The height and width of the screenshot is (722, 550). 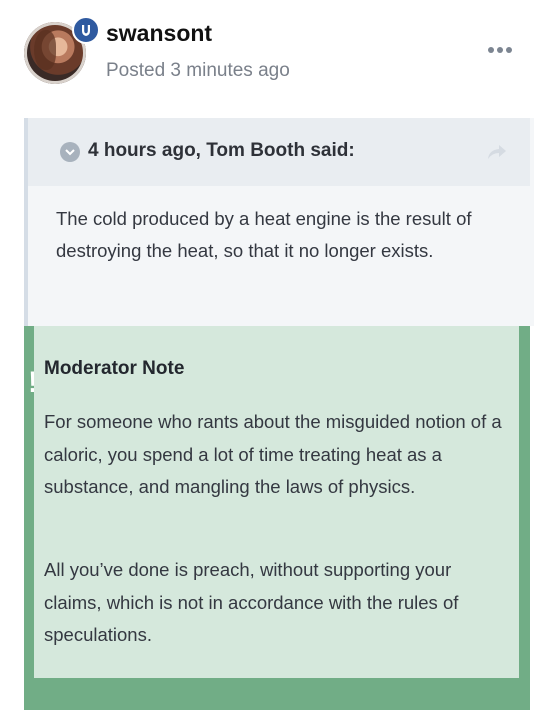 I want to click on more-dots-icon, so click(x=500, y=50).